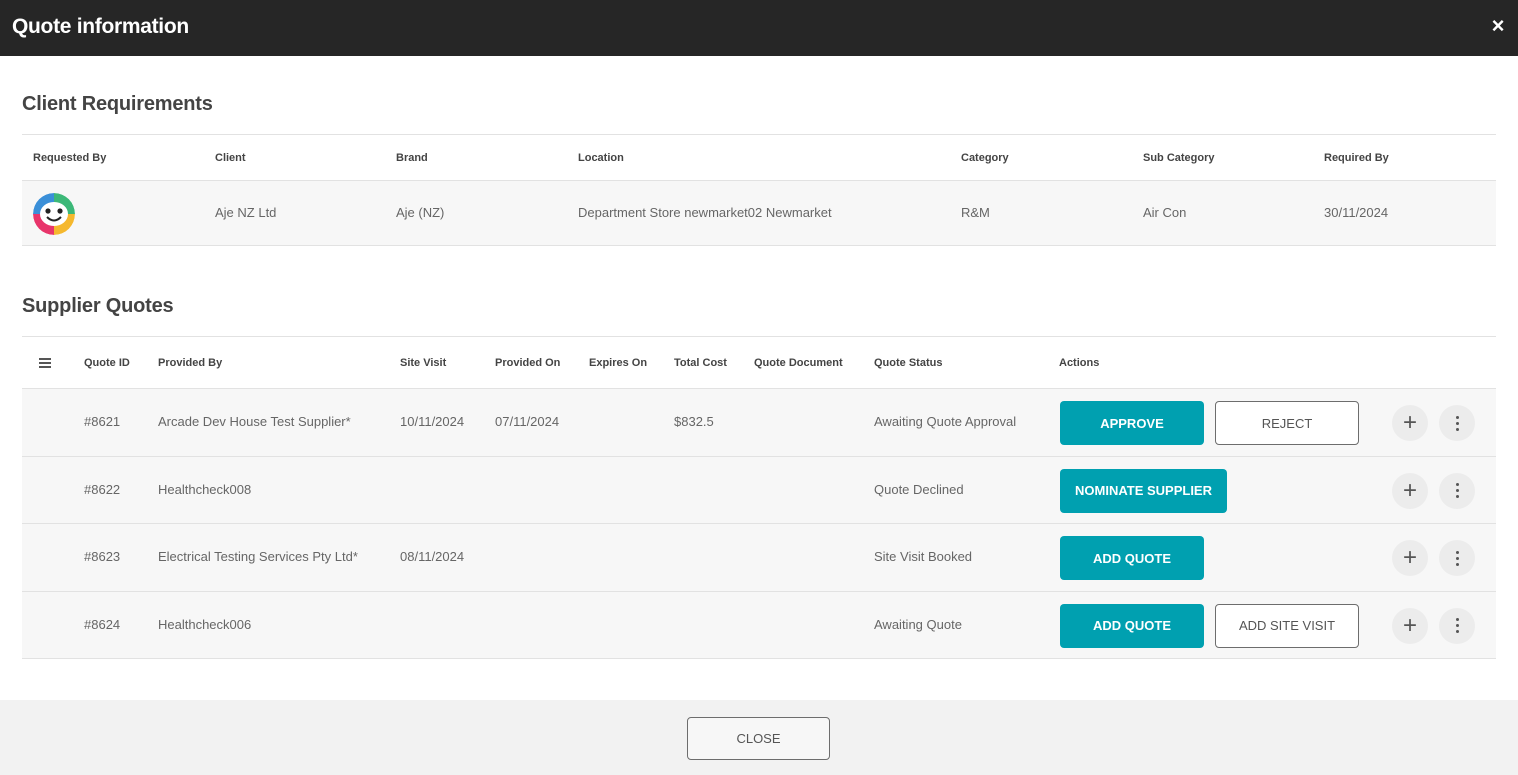  Describe the element at coordinates (919, 489) in the screenshot. I see `quote-status: Quote Declined` at that location.